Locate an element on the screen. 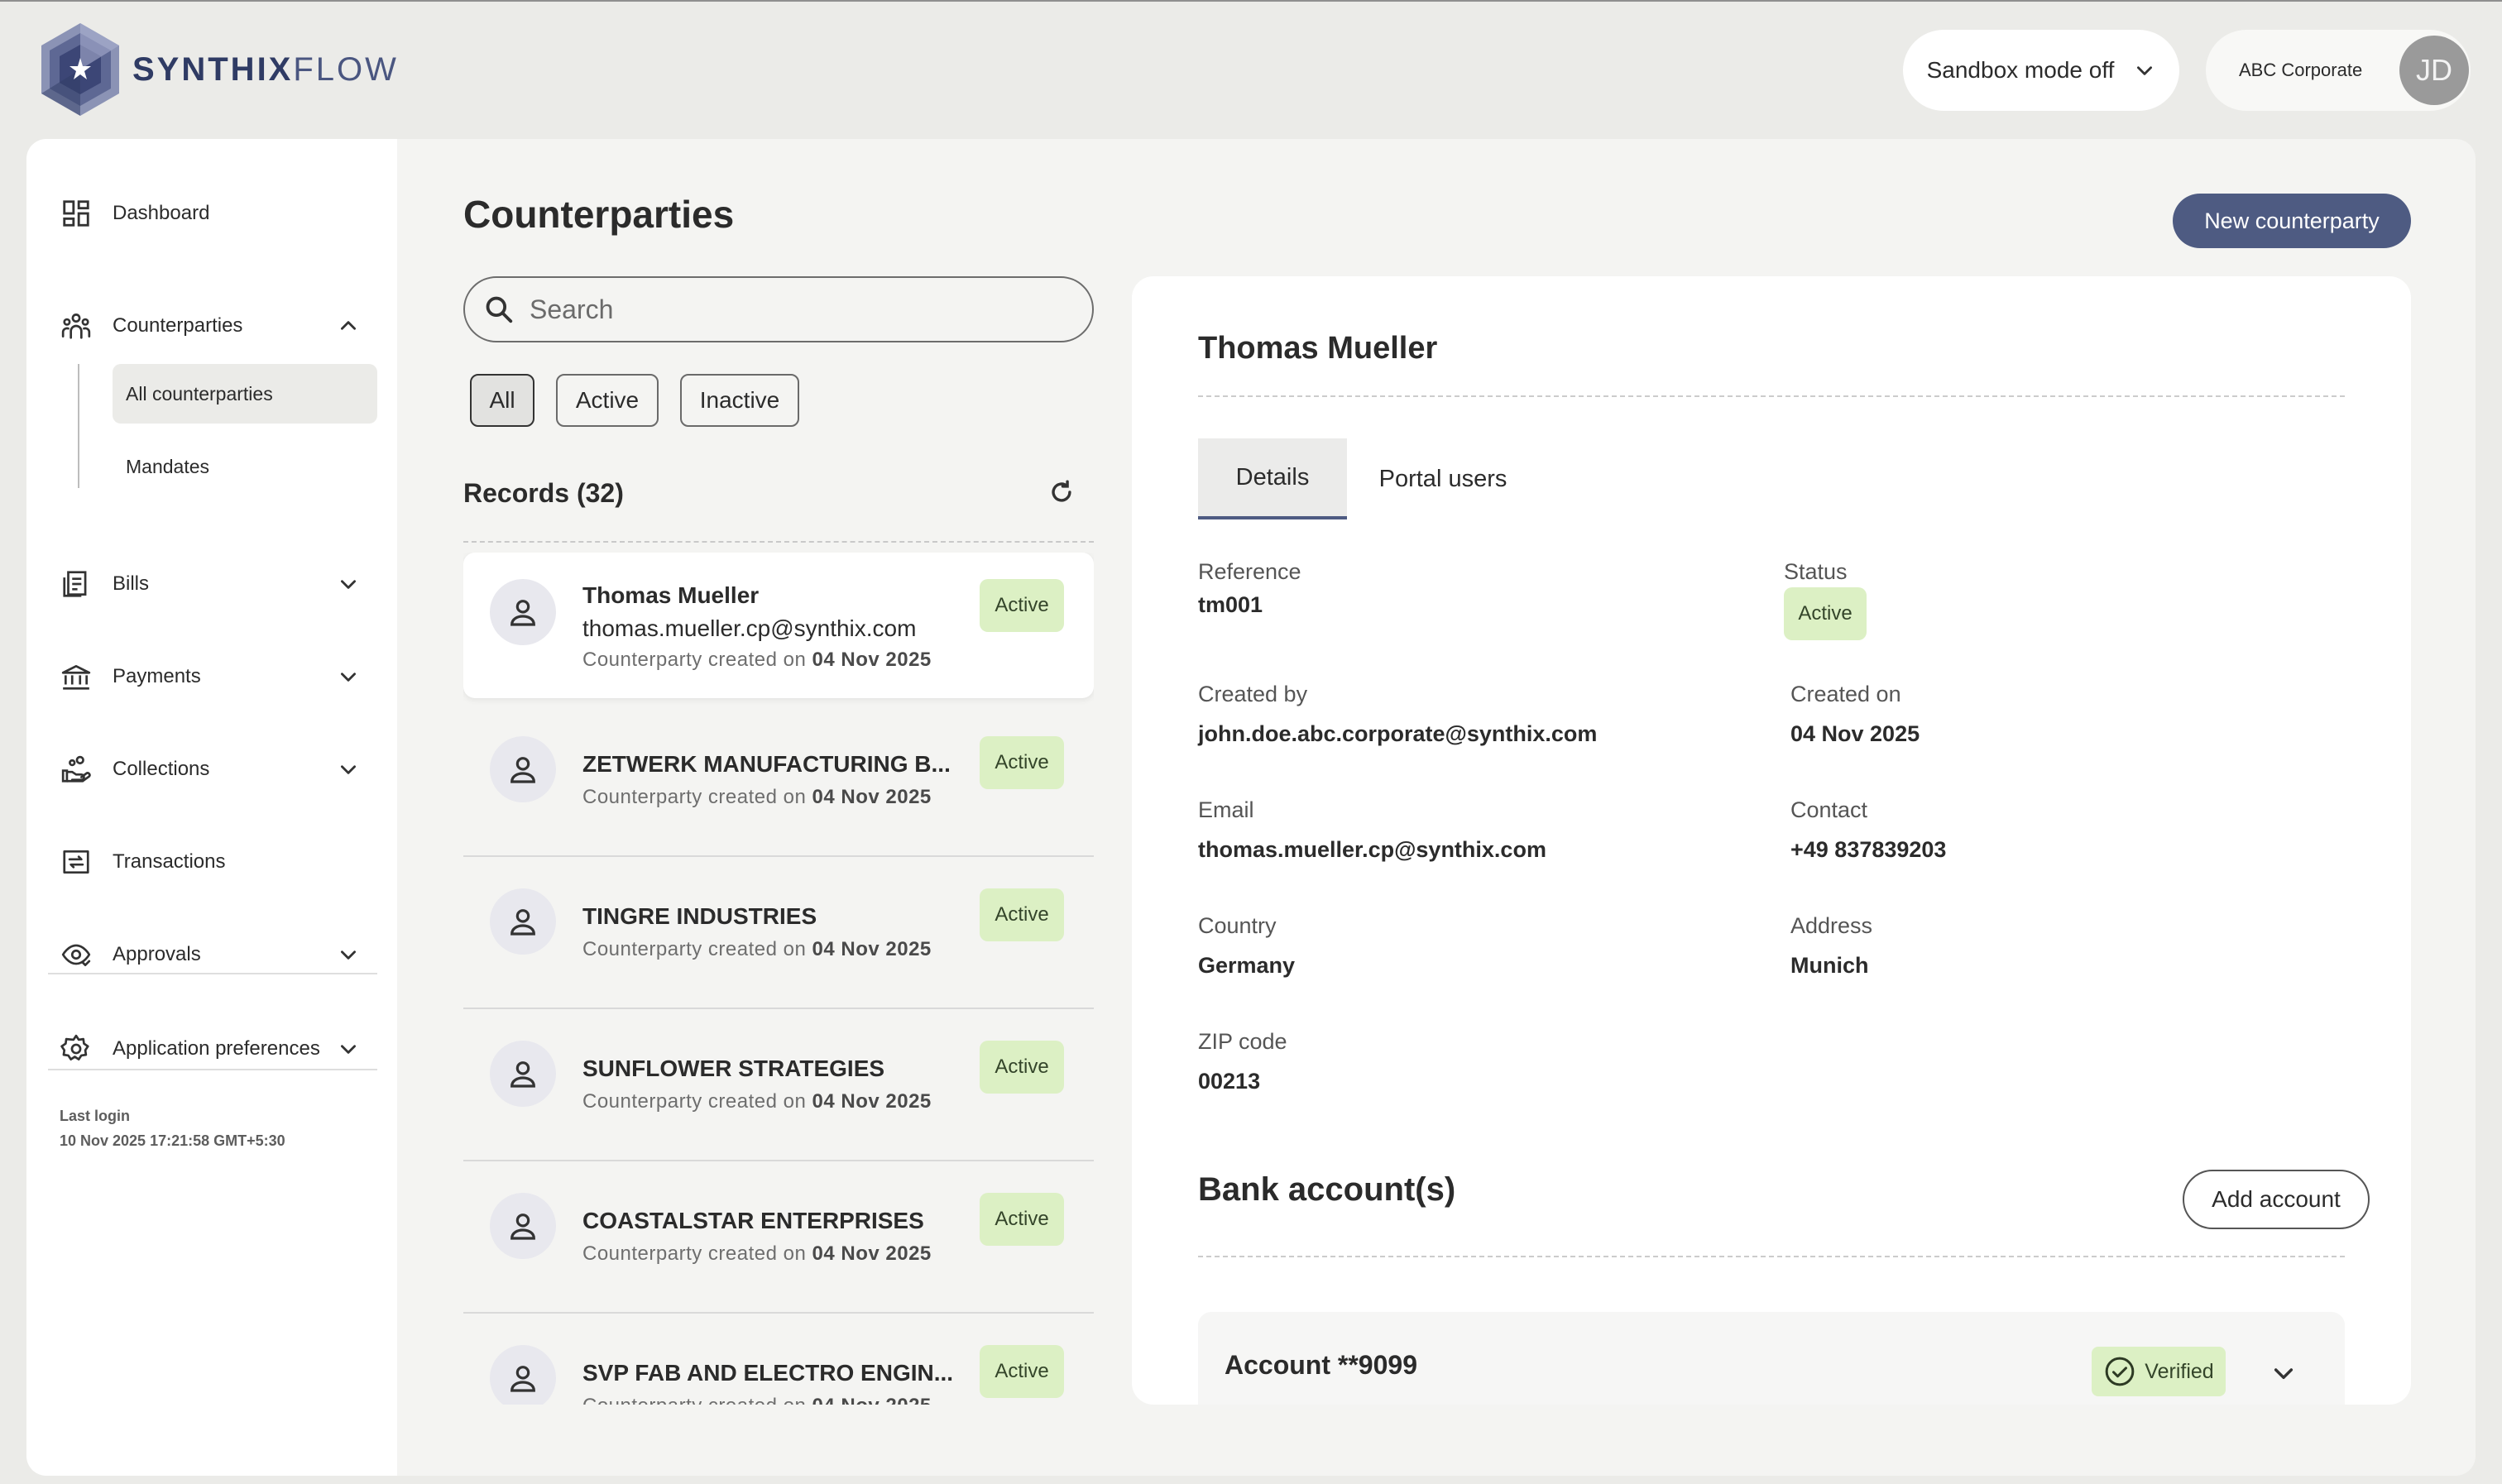 This screenshot has width=2502, height=1484. user-avatar: JD is located at coordinates (2434, 70).